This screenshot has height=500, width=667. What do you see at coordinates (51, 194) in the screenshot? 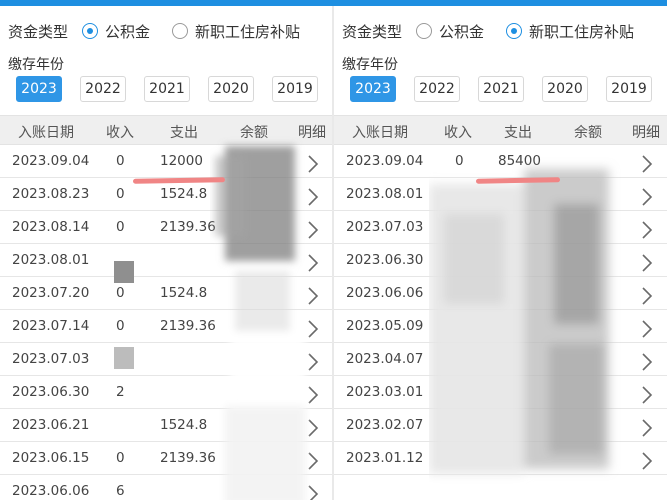
I see `row-date: 2023.08.23` at bounding box center [51, 194].